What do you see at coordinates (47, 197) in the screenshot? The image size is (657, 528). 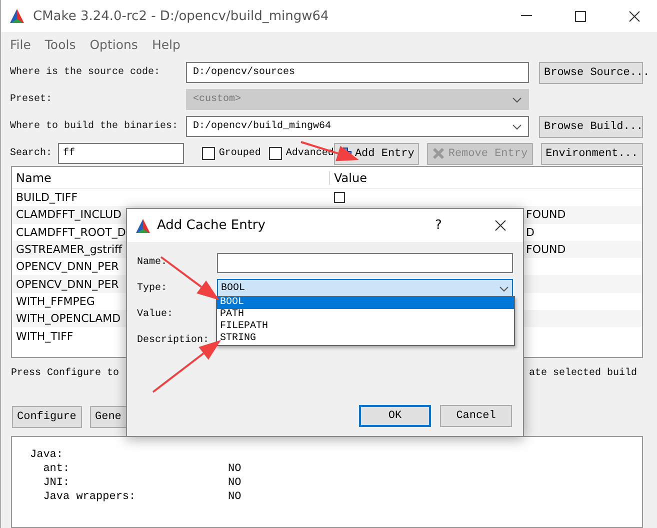 I see `table-cell: BUILD_TIFF` at bounding box center [47, 197].